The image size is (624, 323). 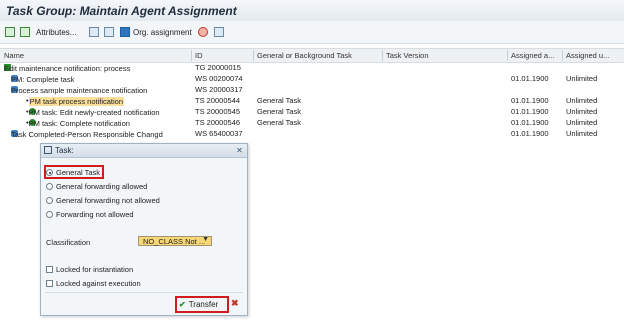 I want to click on page-title: Task Group: Maintain Agent Assignment, so click(x=121, y=11).